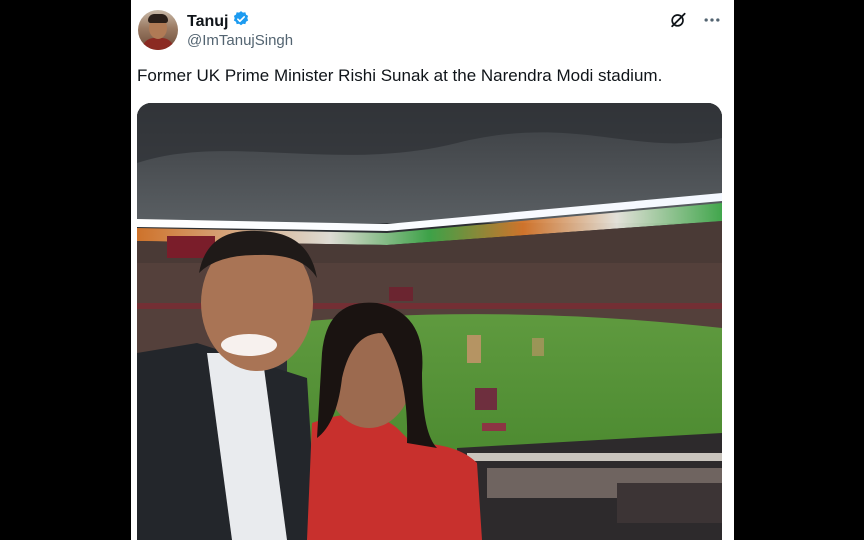 The height and width of the screenshot is (540, 864). I want to click on grok-icon, so click(678, 22).